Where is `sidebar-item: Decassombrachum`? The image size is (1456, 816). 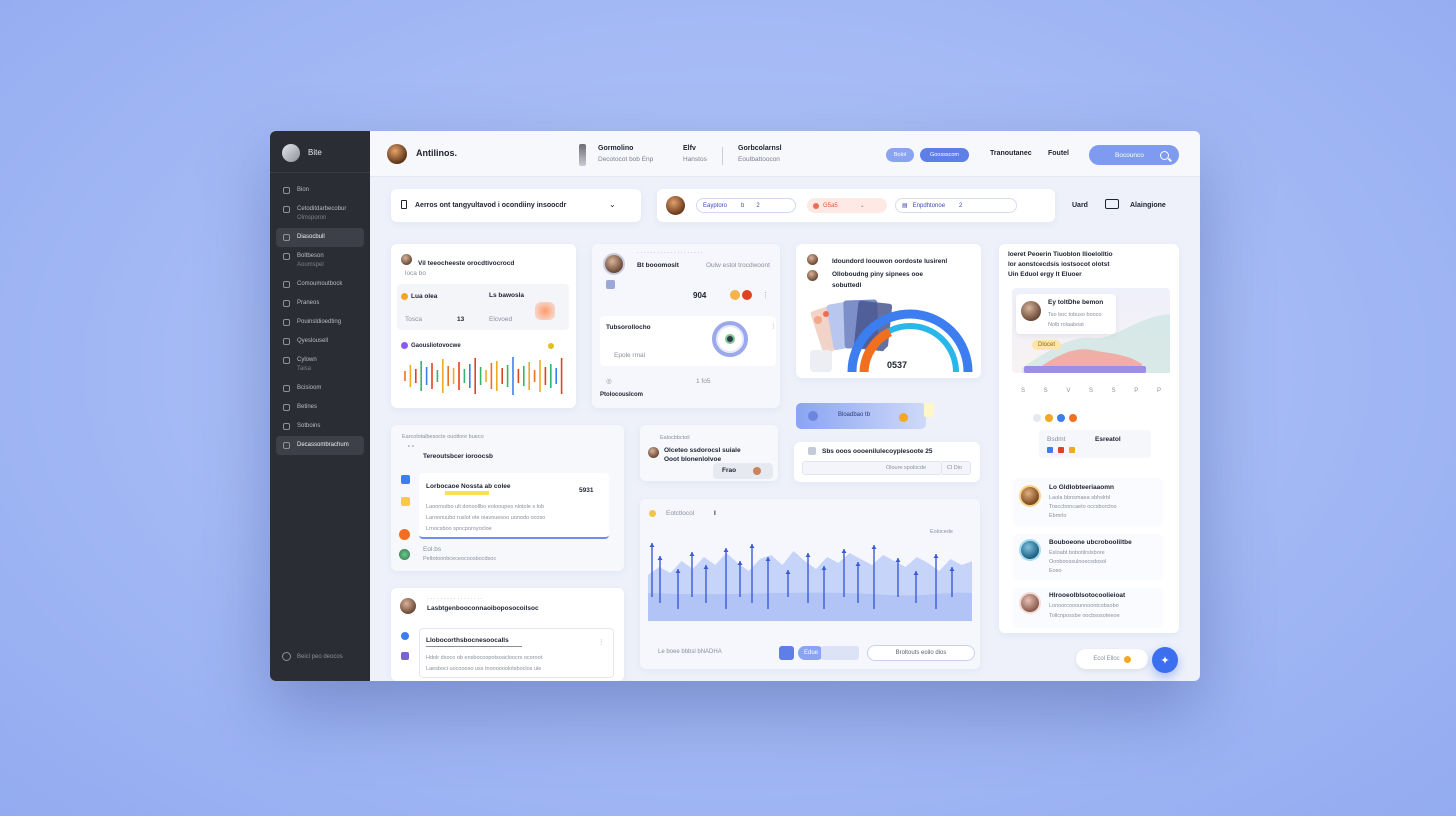 sidebar-item: Decassombrachum is located at coordinates (320, 445).